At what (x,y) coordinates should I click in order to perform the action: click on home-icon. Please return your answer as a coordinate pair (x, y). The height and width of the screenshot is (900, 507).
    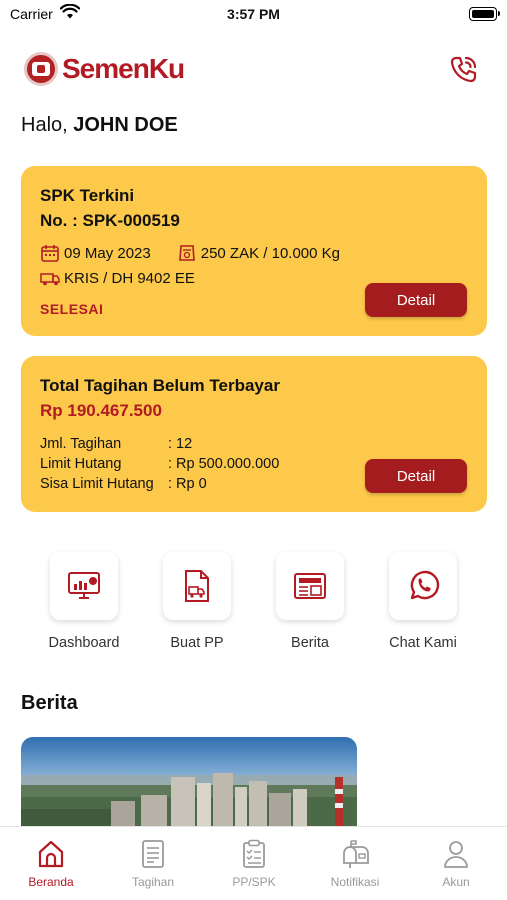
    Looking at the image, I should click on (51, 854).